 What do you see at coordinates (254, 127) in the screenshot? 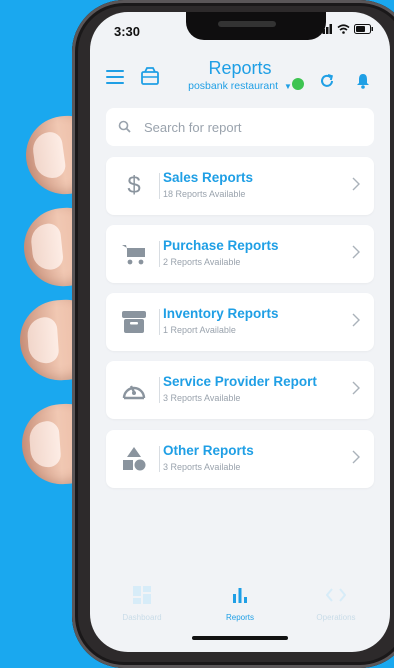
I see `search-input` at bounding box center [254, 127].